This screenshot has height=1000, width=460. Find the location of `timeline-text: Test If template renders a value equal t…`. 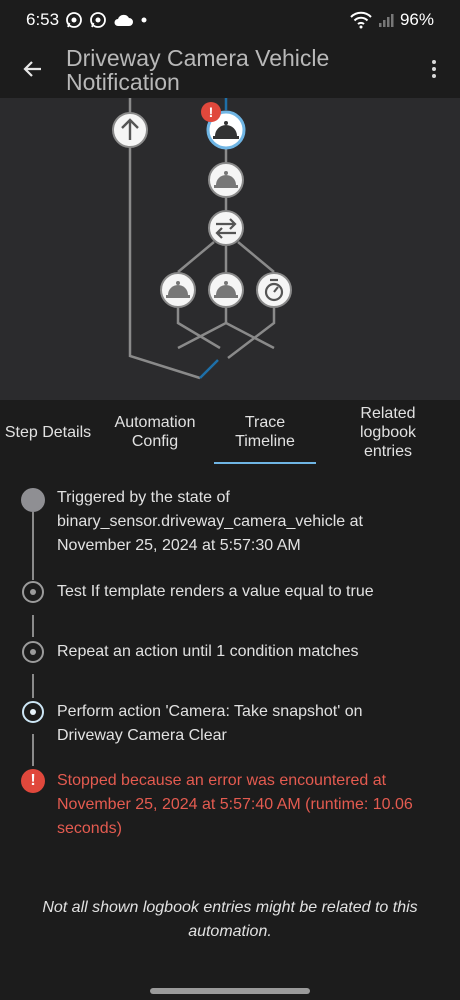

timeline-text: Test If template renders a value equal t… is located at coordinates (215, 591).